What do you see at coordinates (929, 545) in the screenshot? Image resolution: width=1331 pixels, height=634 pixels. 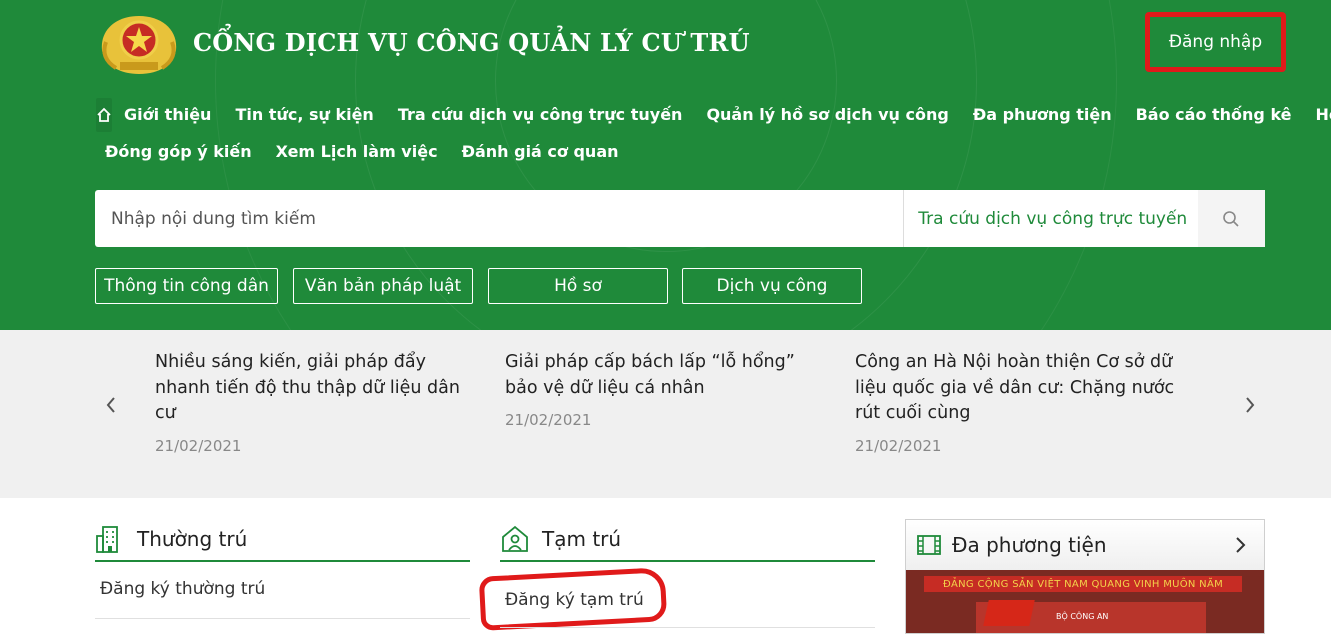 I see `film-icon` at bounding box center [929, 545].